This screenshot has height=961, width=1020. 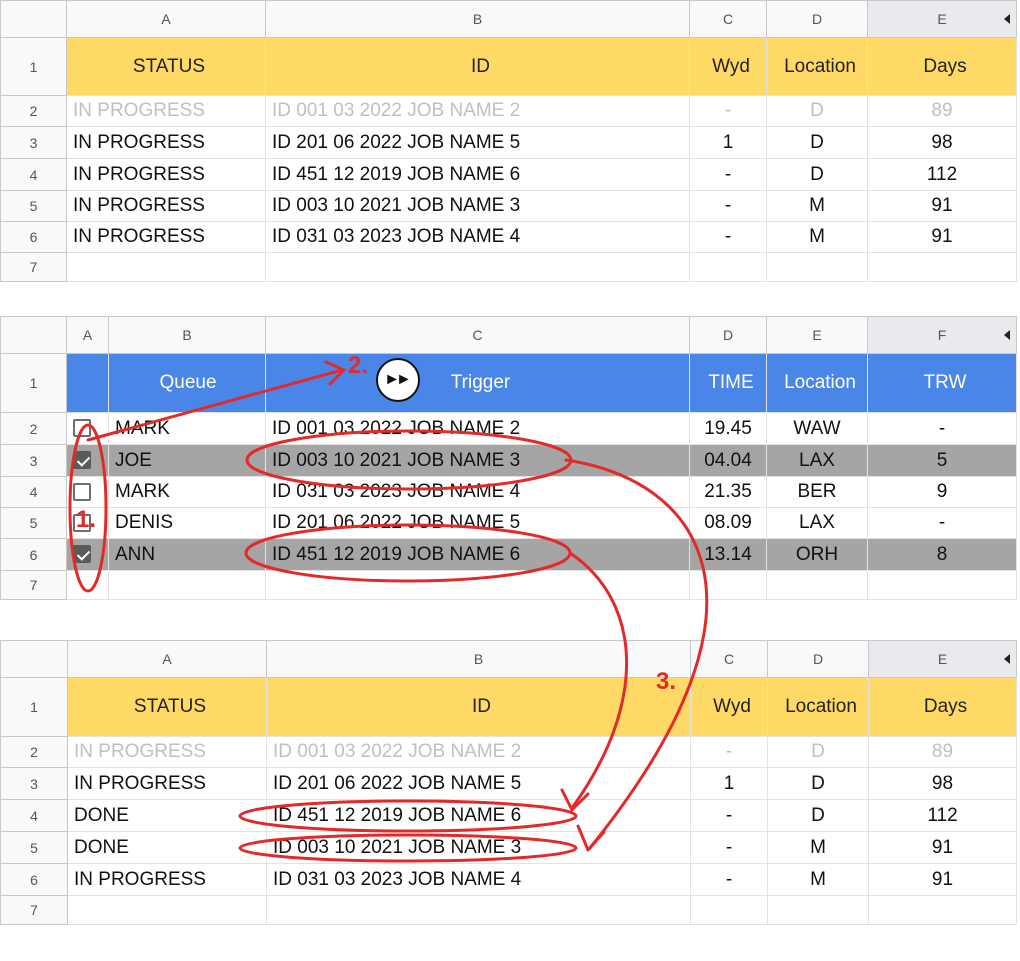 I want to click on header-status: STATUS, so click(x=166, y=66).